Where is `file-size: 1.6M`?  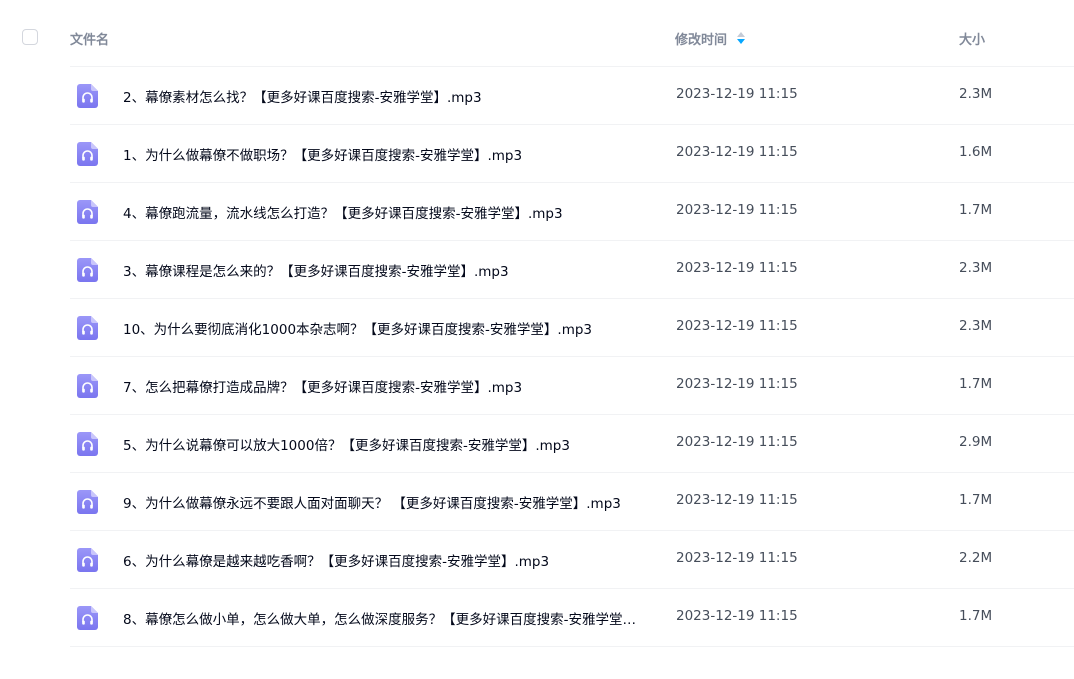
file-size: 1.6M is located at coordinates (976, 152).